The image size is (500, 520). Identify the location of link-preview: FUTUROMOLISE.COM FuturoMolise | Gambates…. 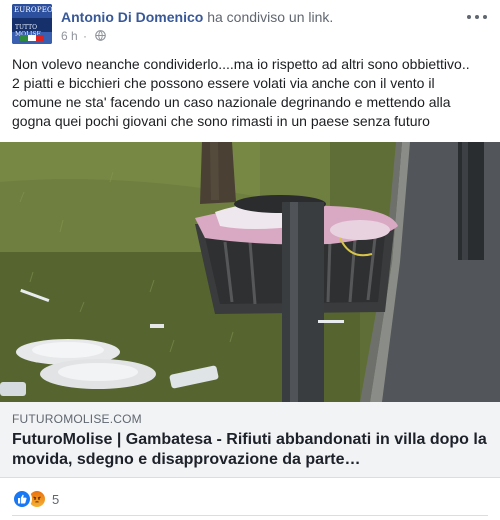
(250, 440).